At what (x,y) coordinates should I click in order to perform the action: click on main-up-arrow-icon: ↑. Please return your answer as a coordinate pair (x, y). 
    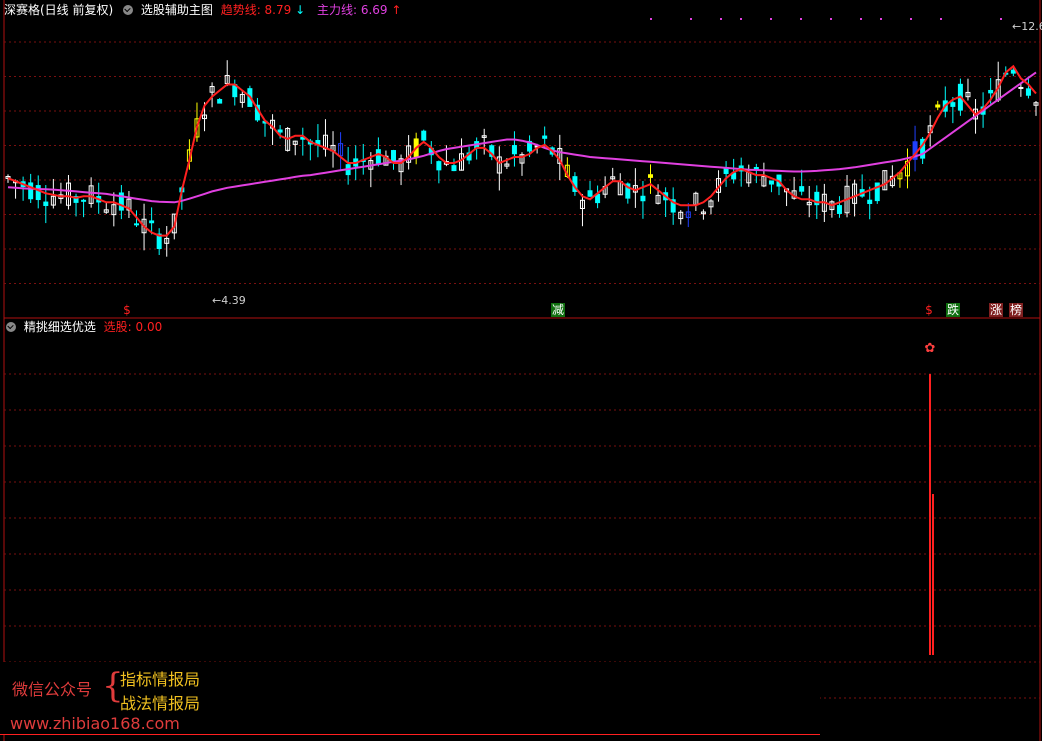
    Looking at the image, I should click on (396, 10).